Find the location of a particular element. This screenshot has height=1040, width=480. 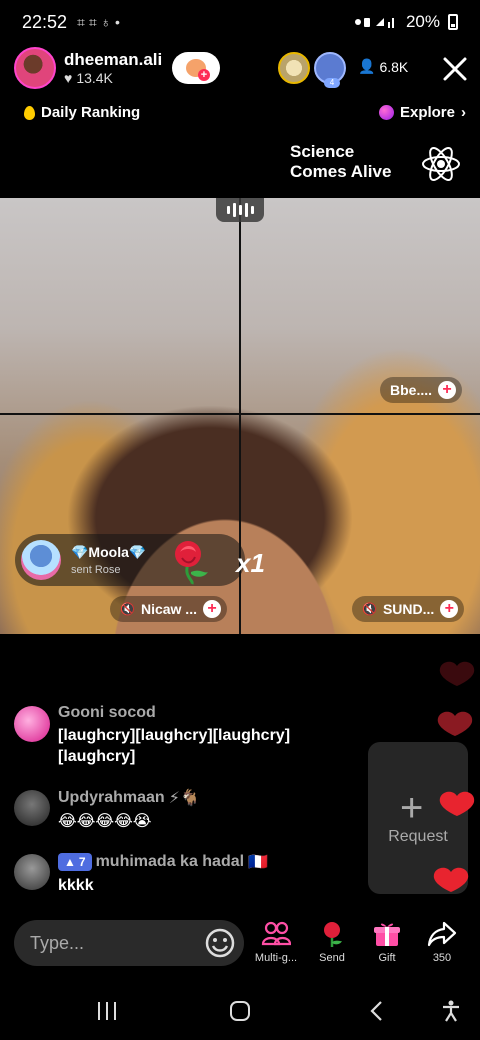

notification-icons: ⌗ ⌗ ♁ • is located at coordinates (98, 21).